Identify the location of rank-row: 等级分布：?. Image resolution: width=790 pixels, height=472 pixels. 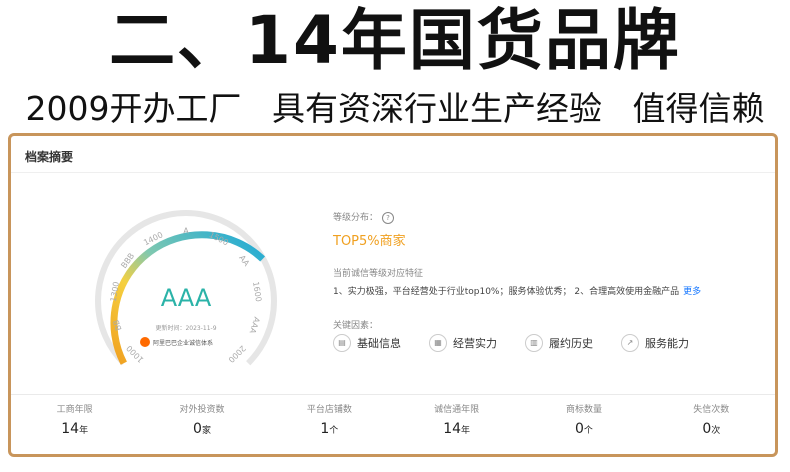
(364, 217).